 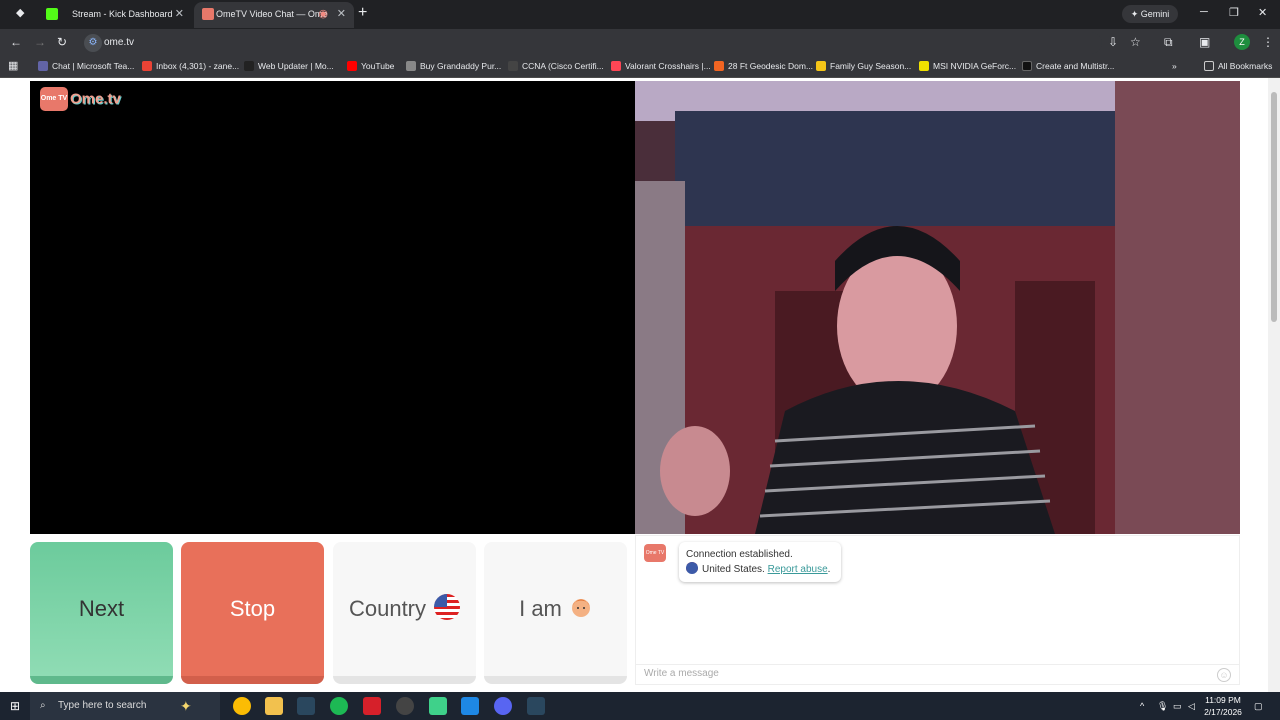 I want to click on country-label: Country, so click(x=387, y=608).